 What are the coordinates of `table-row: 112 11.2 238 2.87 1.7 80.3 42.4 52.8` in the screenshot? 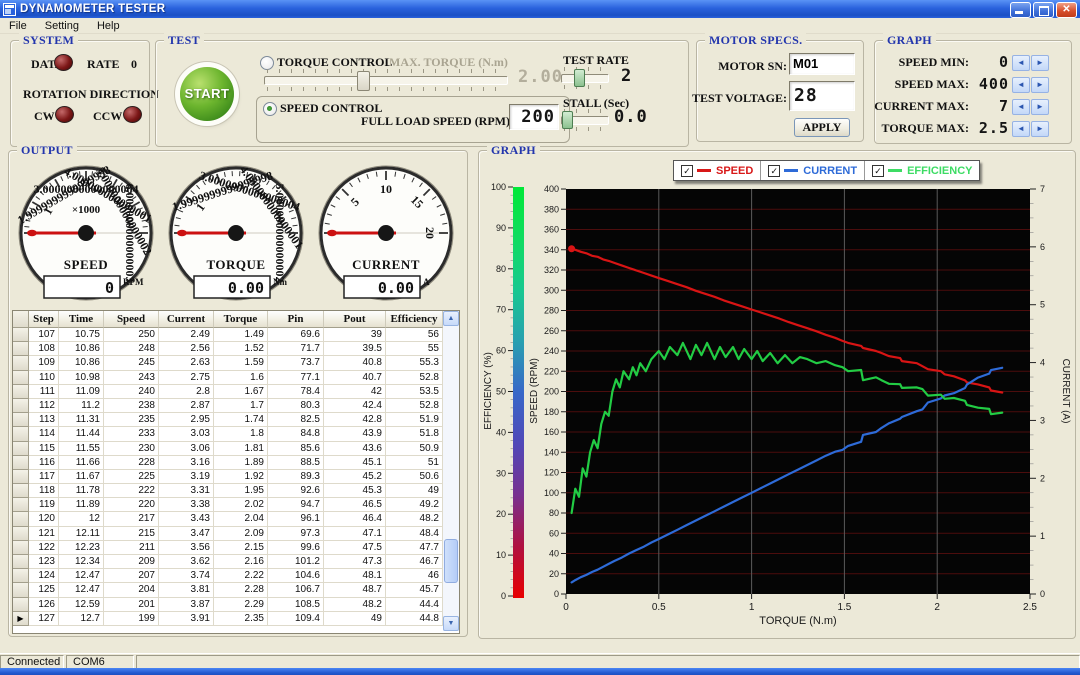 It's located at (228, 406).